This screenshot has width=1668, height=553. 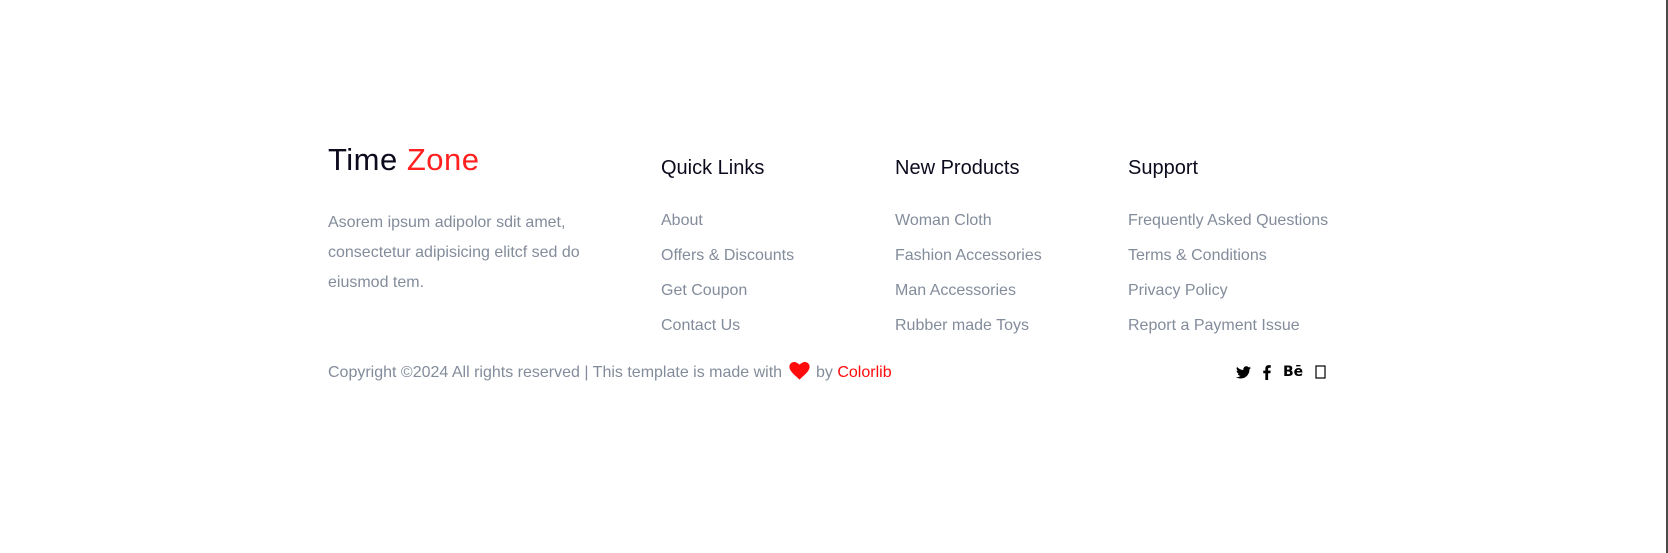 I want to click on footer-link-man-accessories: Man Accessories, so click(x=968, y=290).